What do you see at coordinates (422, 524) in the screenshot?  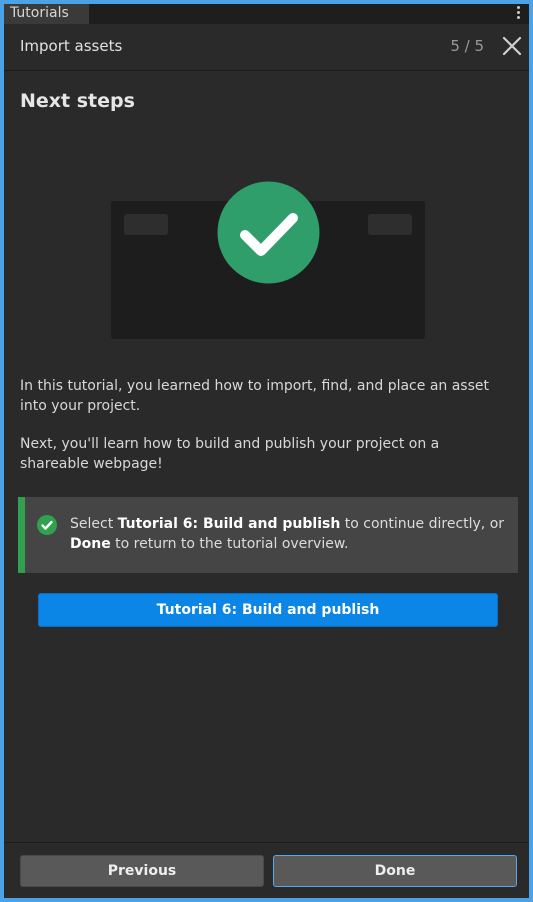 I see `callout-middle: to continue directly, or` at bounding box center [422, 524].